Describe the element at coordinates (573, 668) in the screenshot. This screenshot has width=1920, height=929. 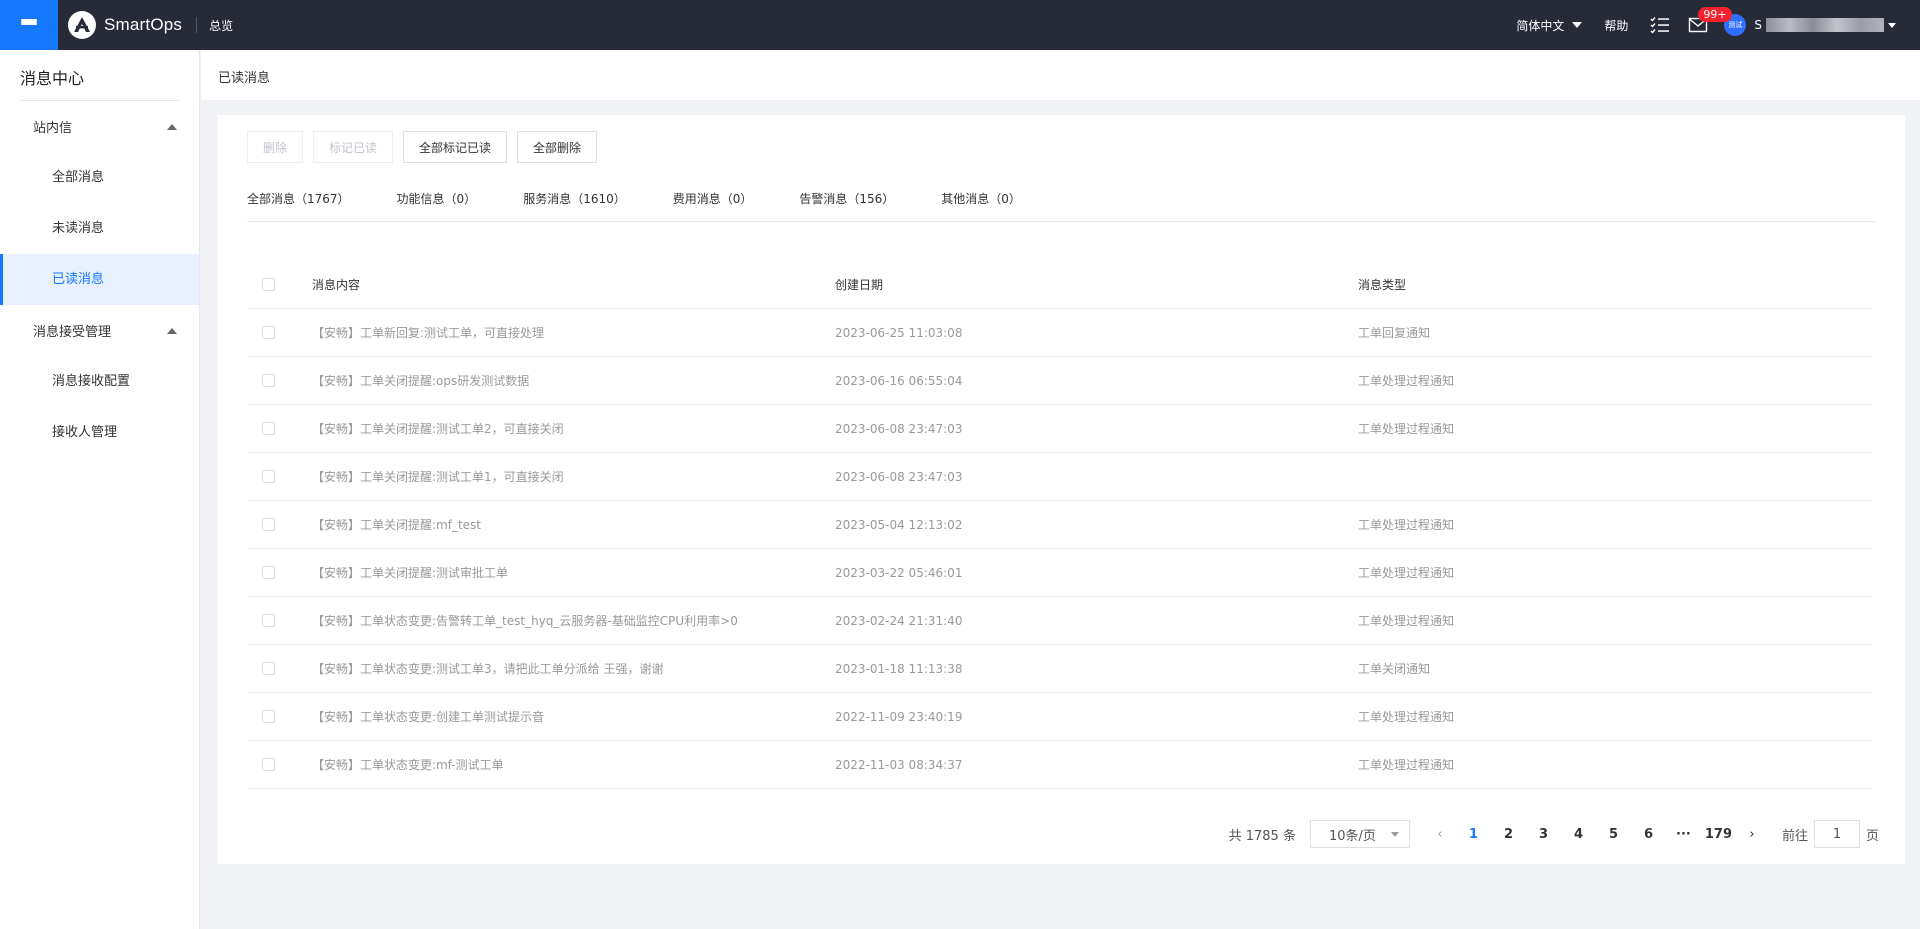
I see `message-content: 【安畅】工单状态变更:测试工单3，请把此工单分派给 王强，谢谢` at that location.